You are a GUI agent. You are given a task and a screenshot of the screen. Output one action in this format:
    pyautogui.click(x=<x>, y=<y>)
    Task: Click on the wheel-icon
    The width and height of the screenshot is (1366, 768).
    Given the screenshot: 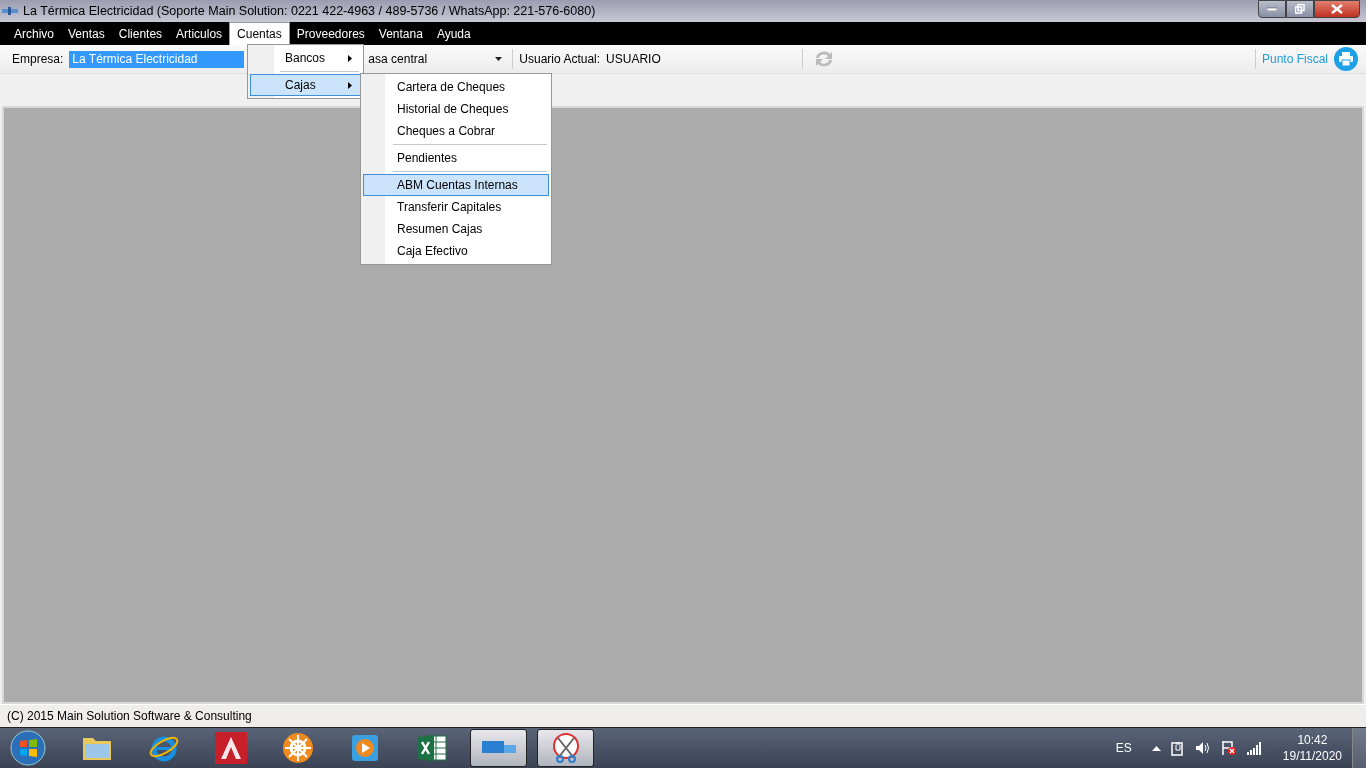 What is the action you would take?
    pyautogui.click(x=297, y=748)
    